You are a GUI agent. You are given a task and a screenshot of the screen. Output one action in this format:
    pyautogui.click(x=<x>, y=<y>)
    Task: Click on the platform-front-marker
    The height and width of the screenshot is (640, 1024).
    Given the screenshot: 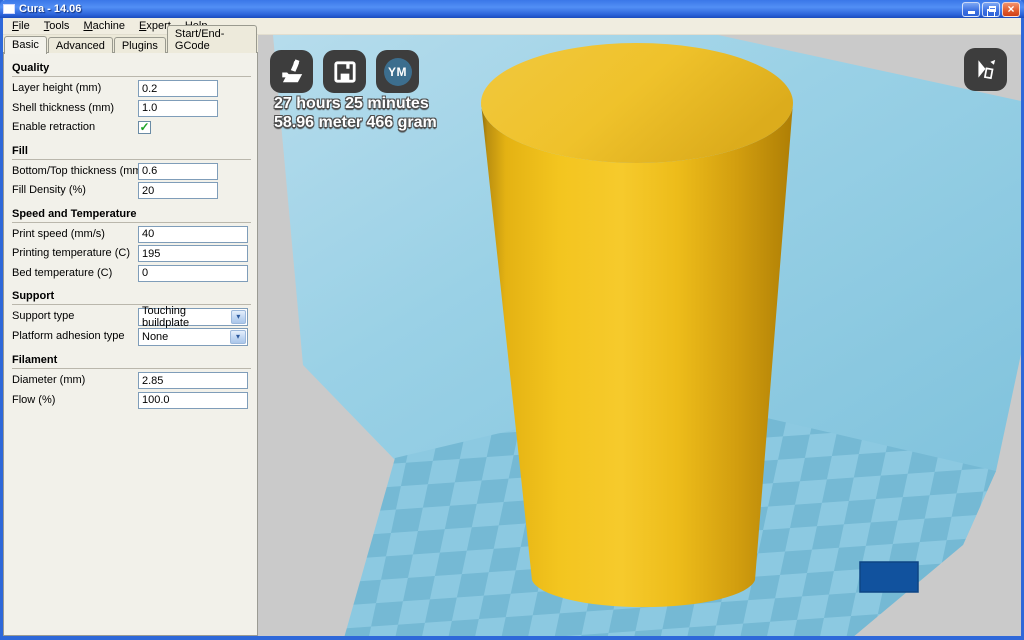 What is the action you would take?
    pyautogui.click(x=889, y=577)
    